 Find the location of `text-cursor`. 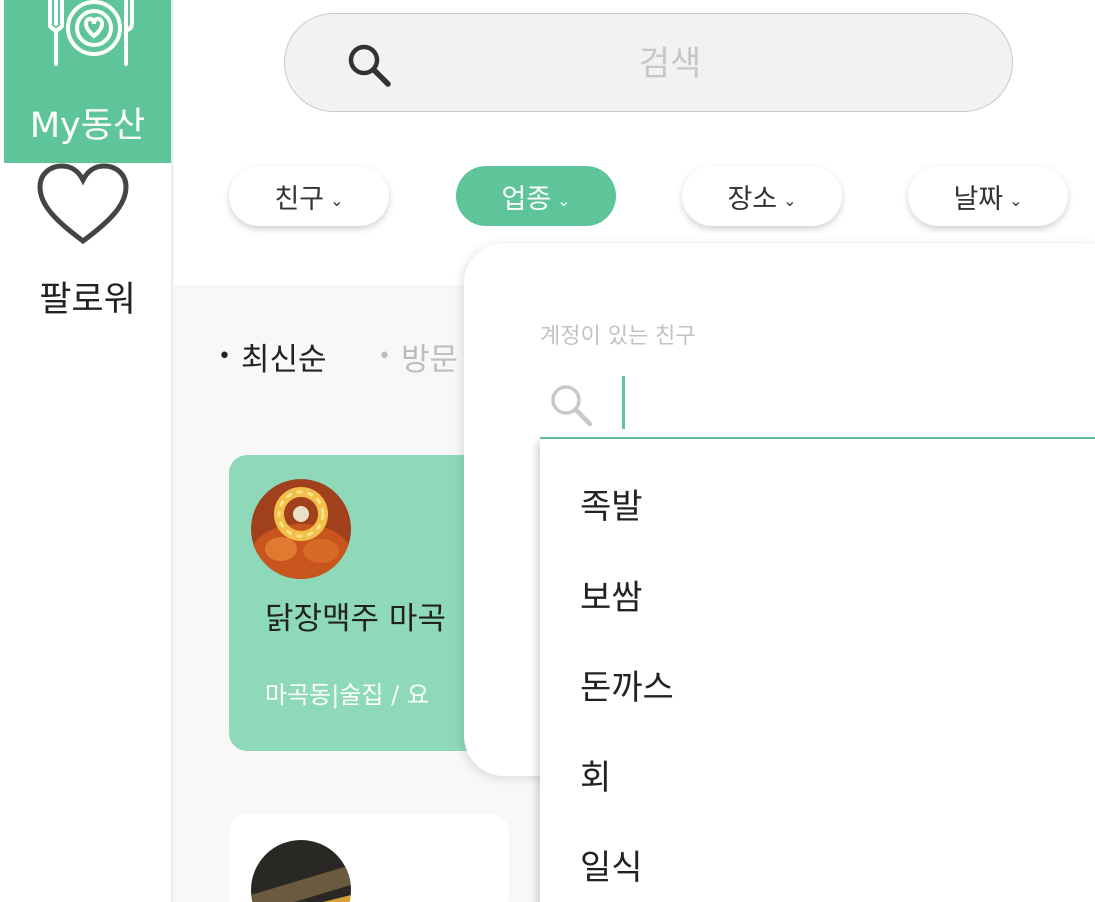

text-cursor is located at coordinates (623, 402).